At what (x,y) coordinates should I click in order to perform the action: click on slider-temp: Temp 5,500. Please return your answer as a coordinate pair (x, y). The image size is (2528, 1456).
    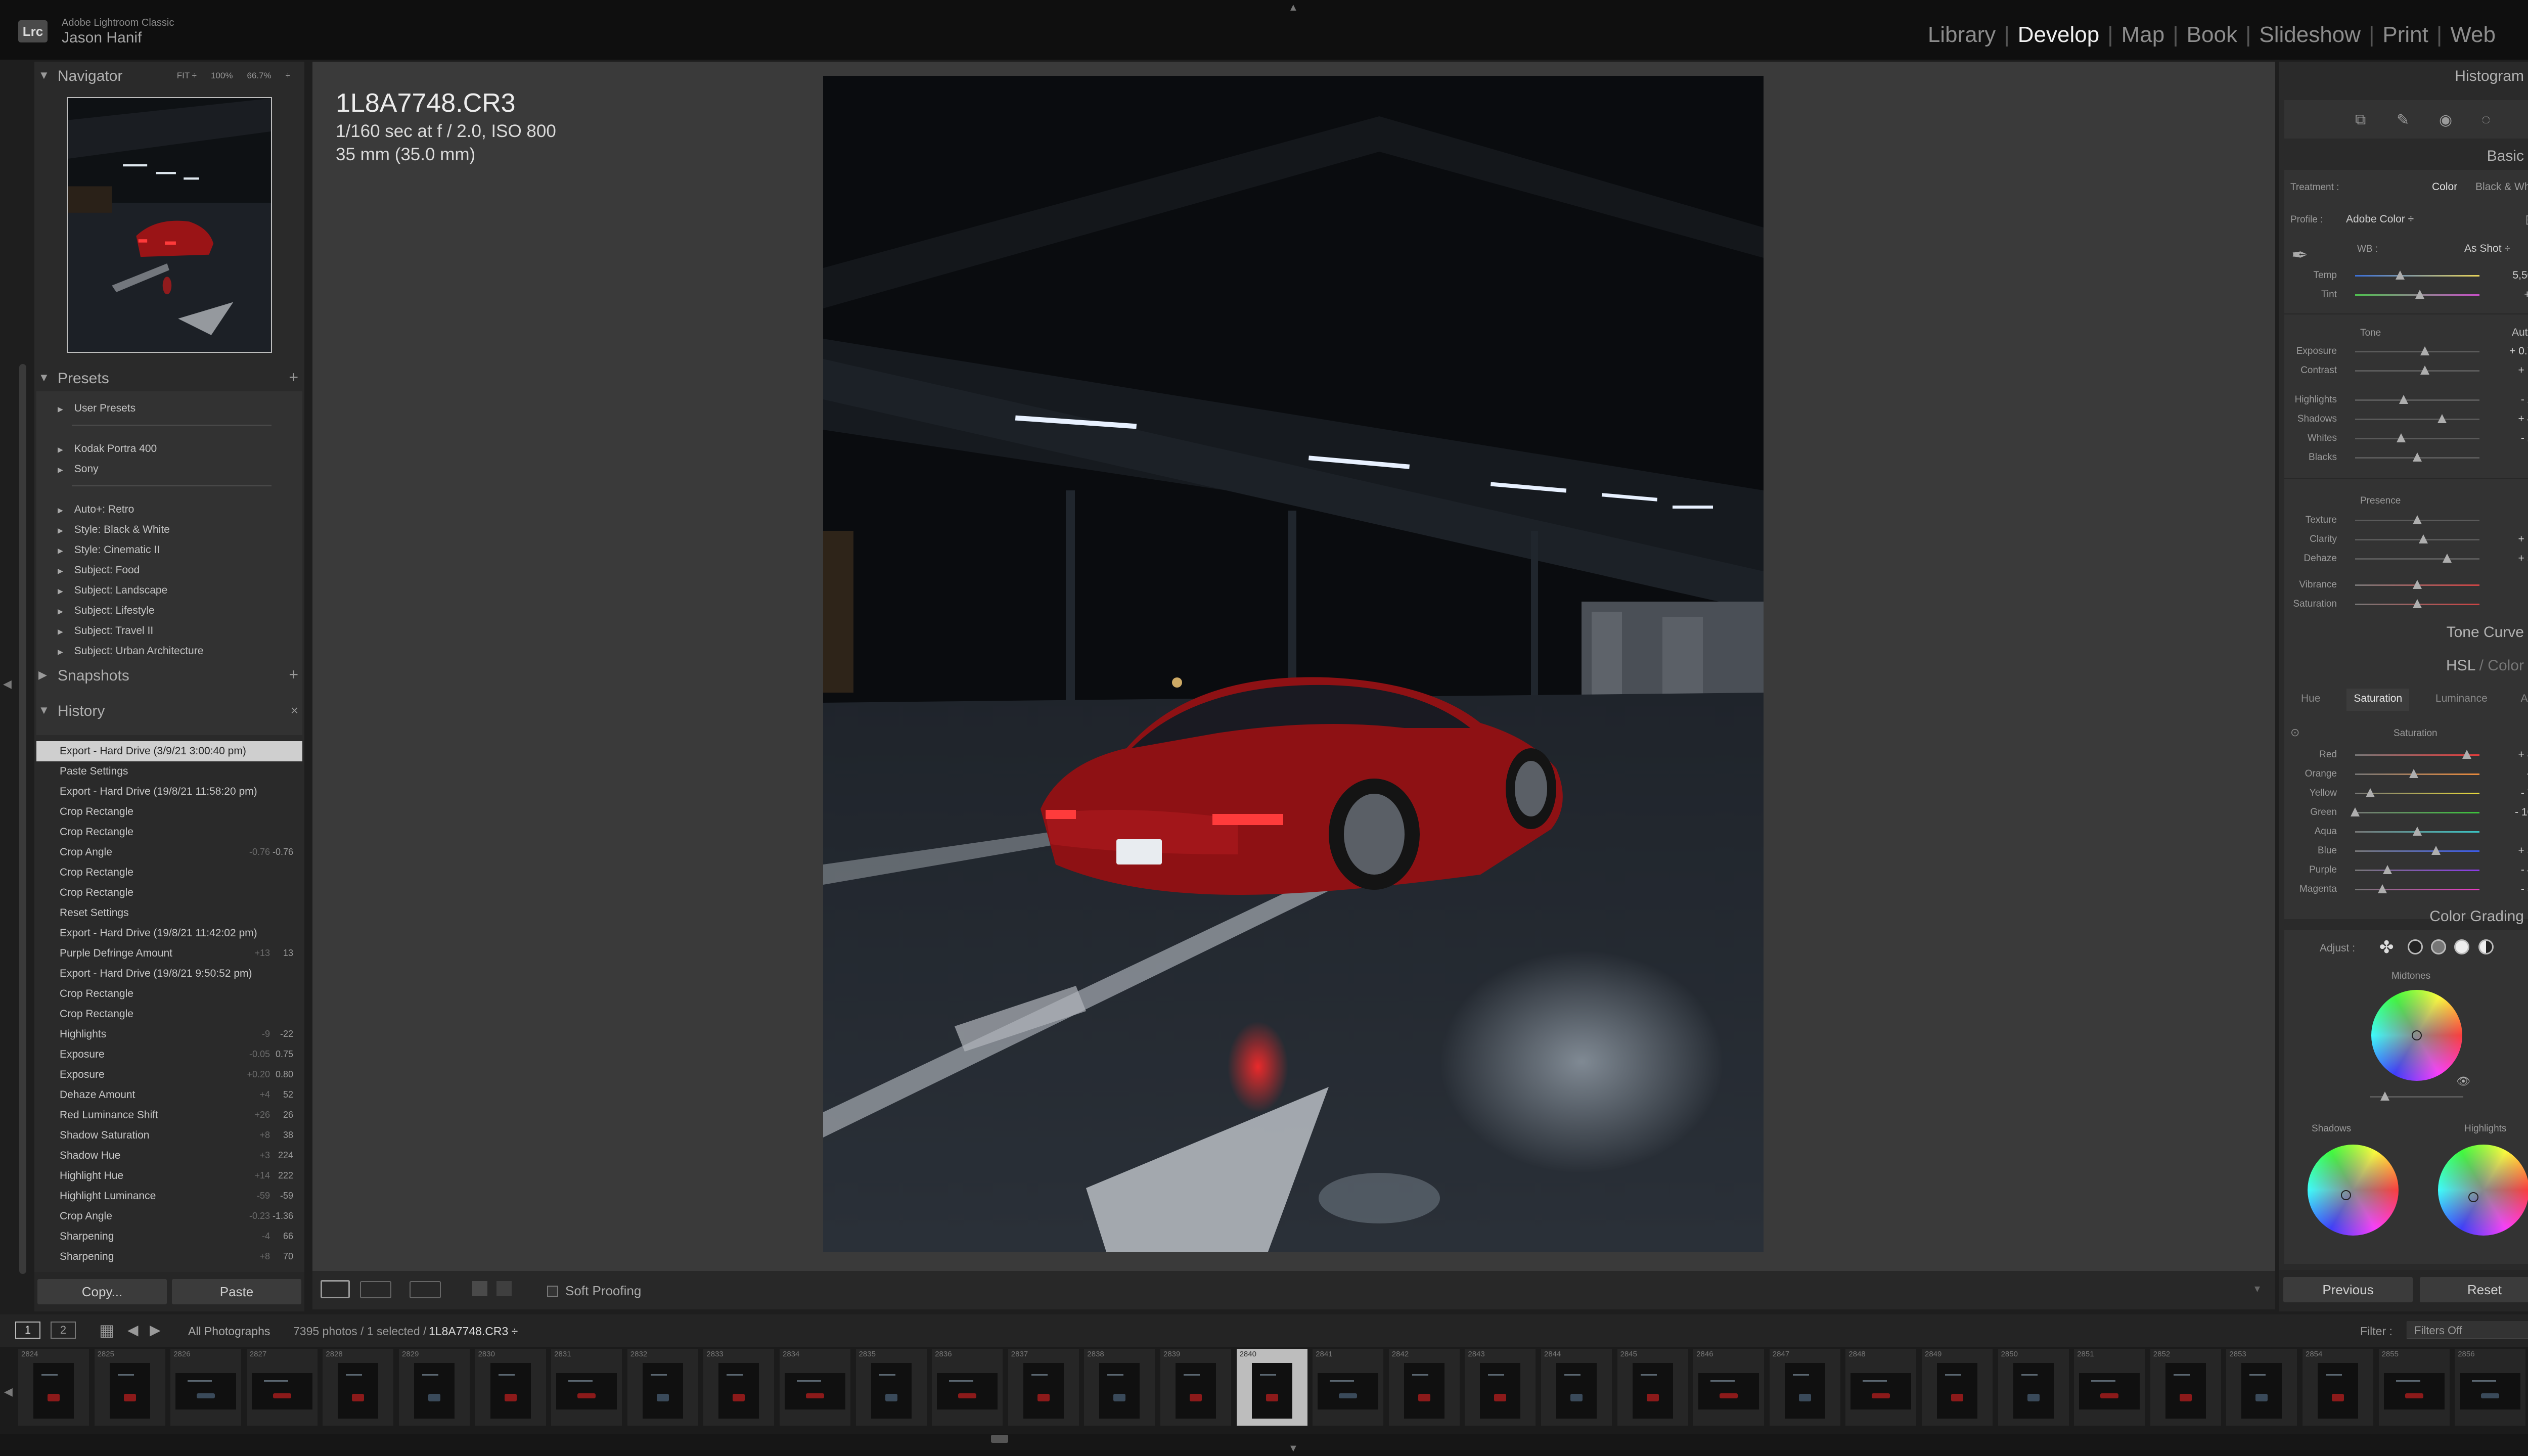
    Looking at the image, I should click on (2406, 275).